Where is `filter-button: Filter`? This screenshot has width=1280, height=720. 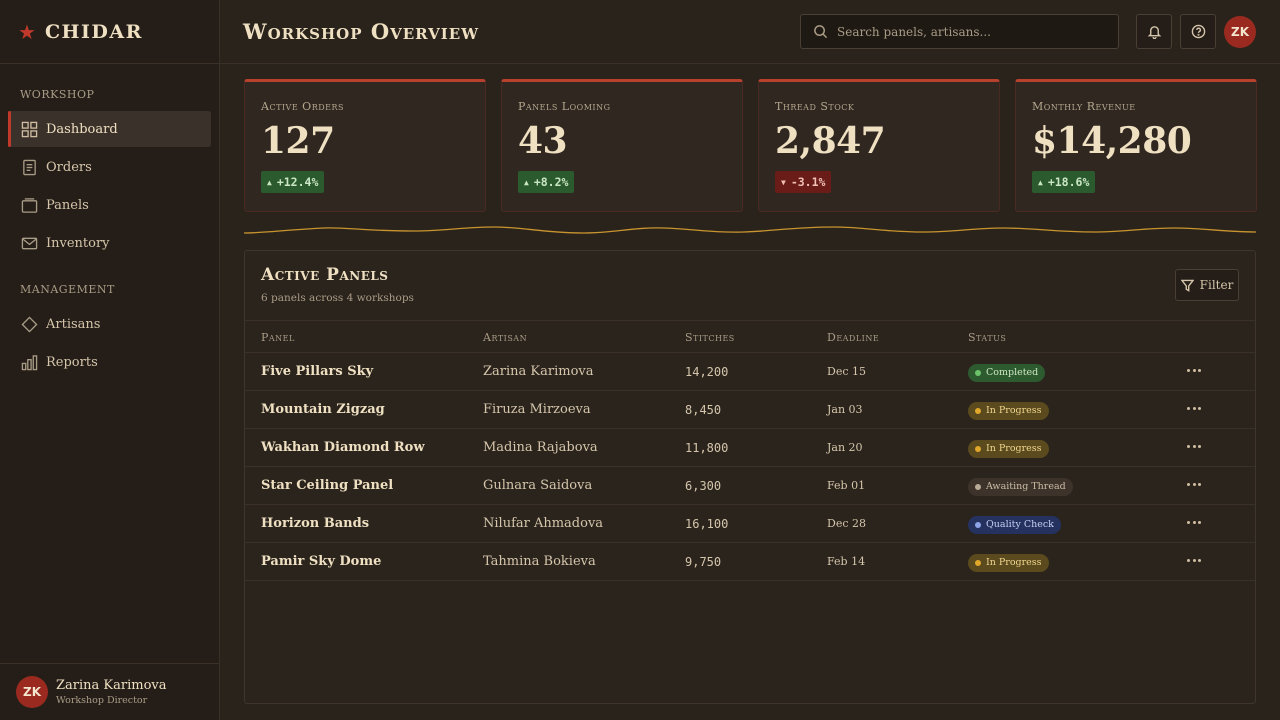
filter-button: Filter is located at coordinates (1207, 285).